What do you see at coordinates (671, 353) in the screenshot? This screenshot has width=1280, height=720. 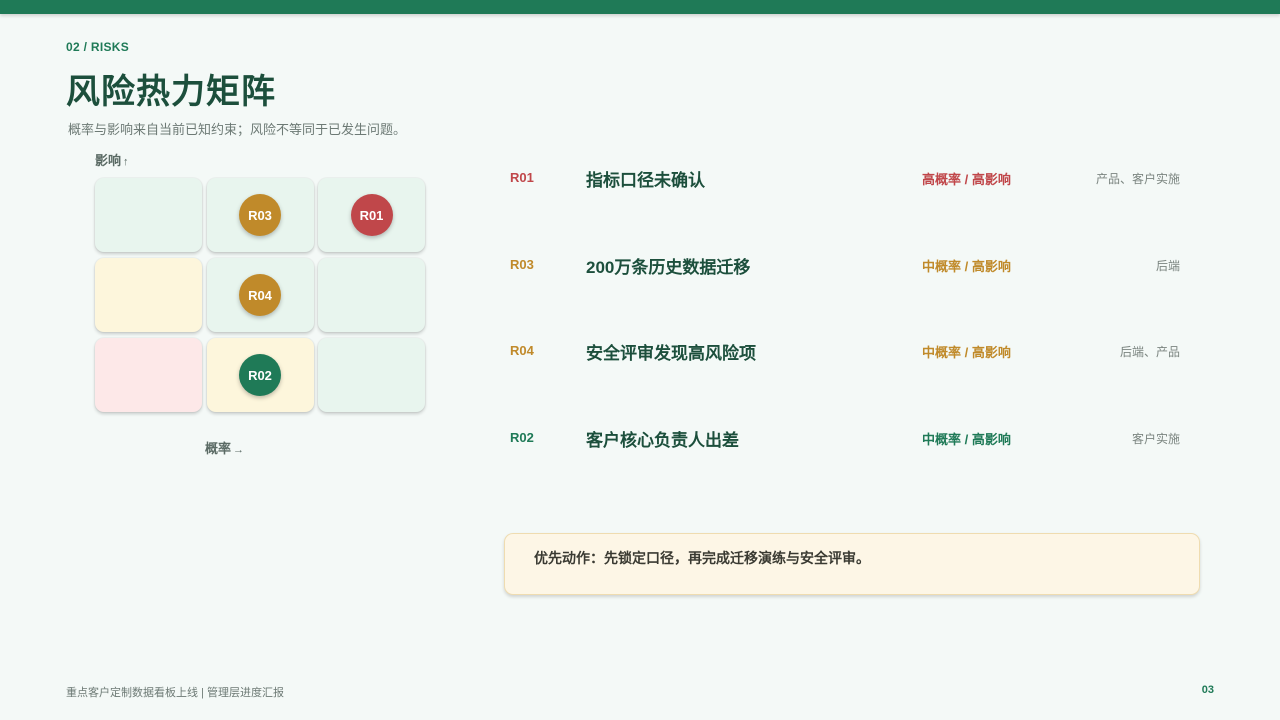 I see `risk-name: 安全评审发现高风险项` at bounding box center [671, 353].